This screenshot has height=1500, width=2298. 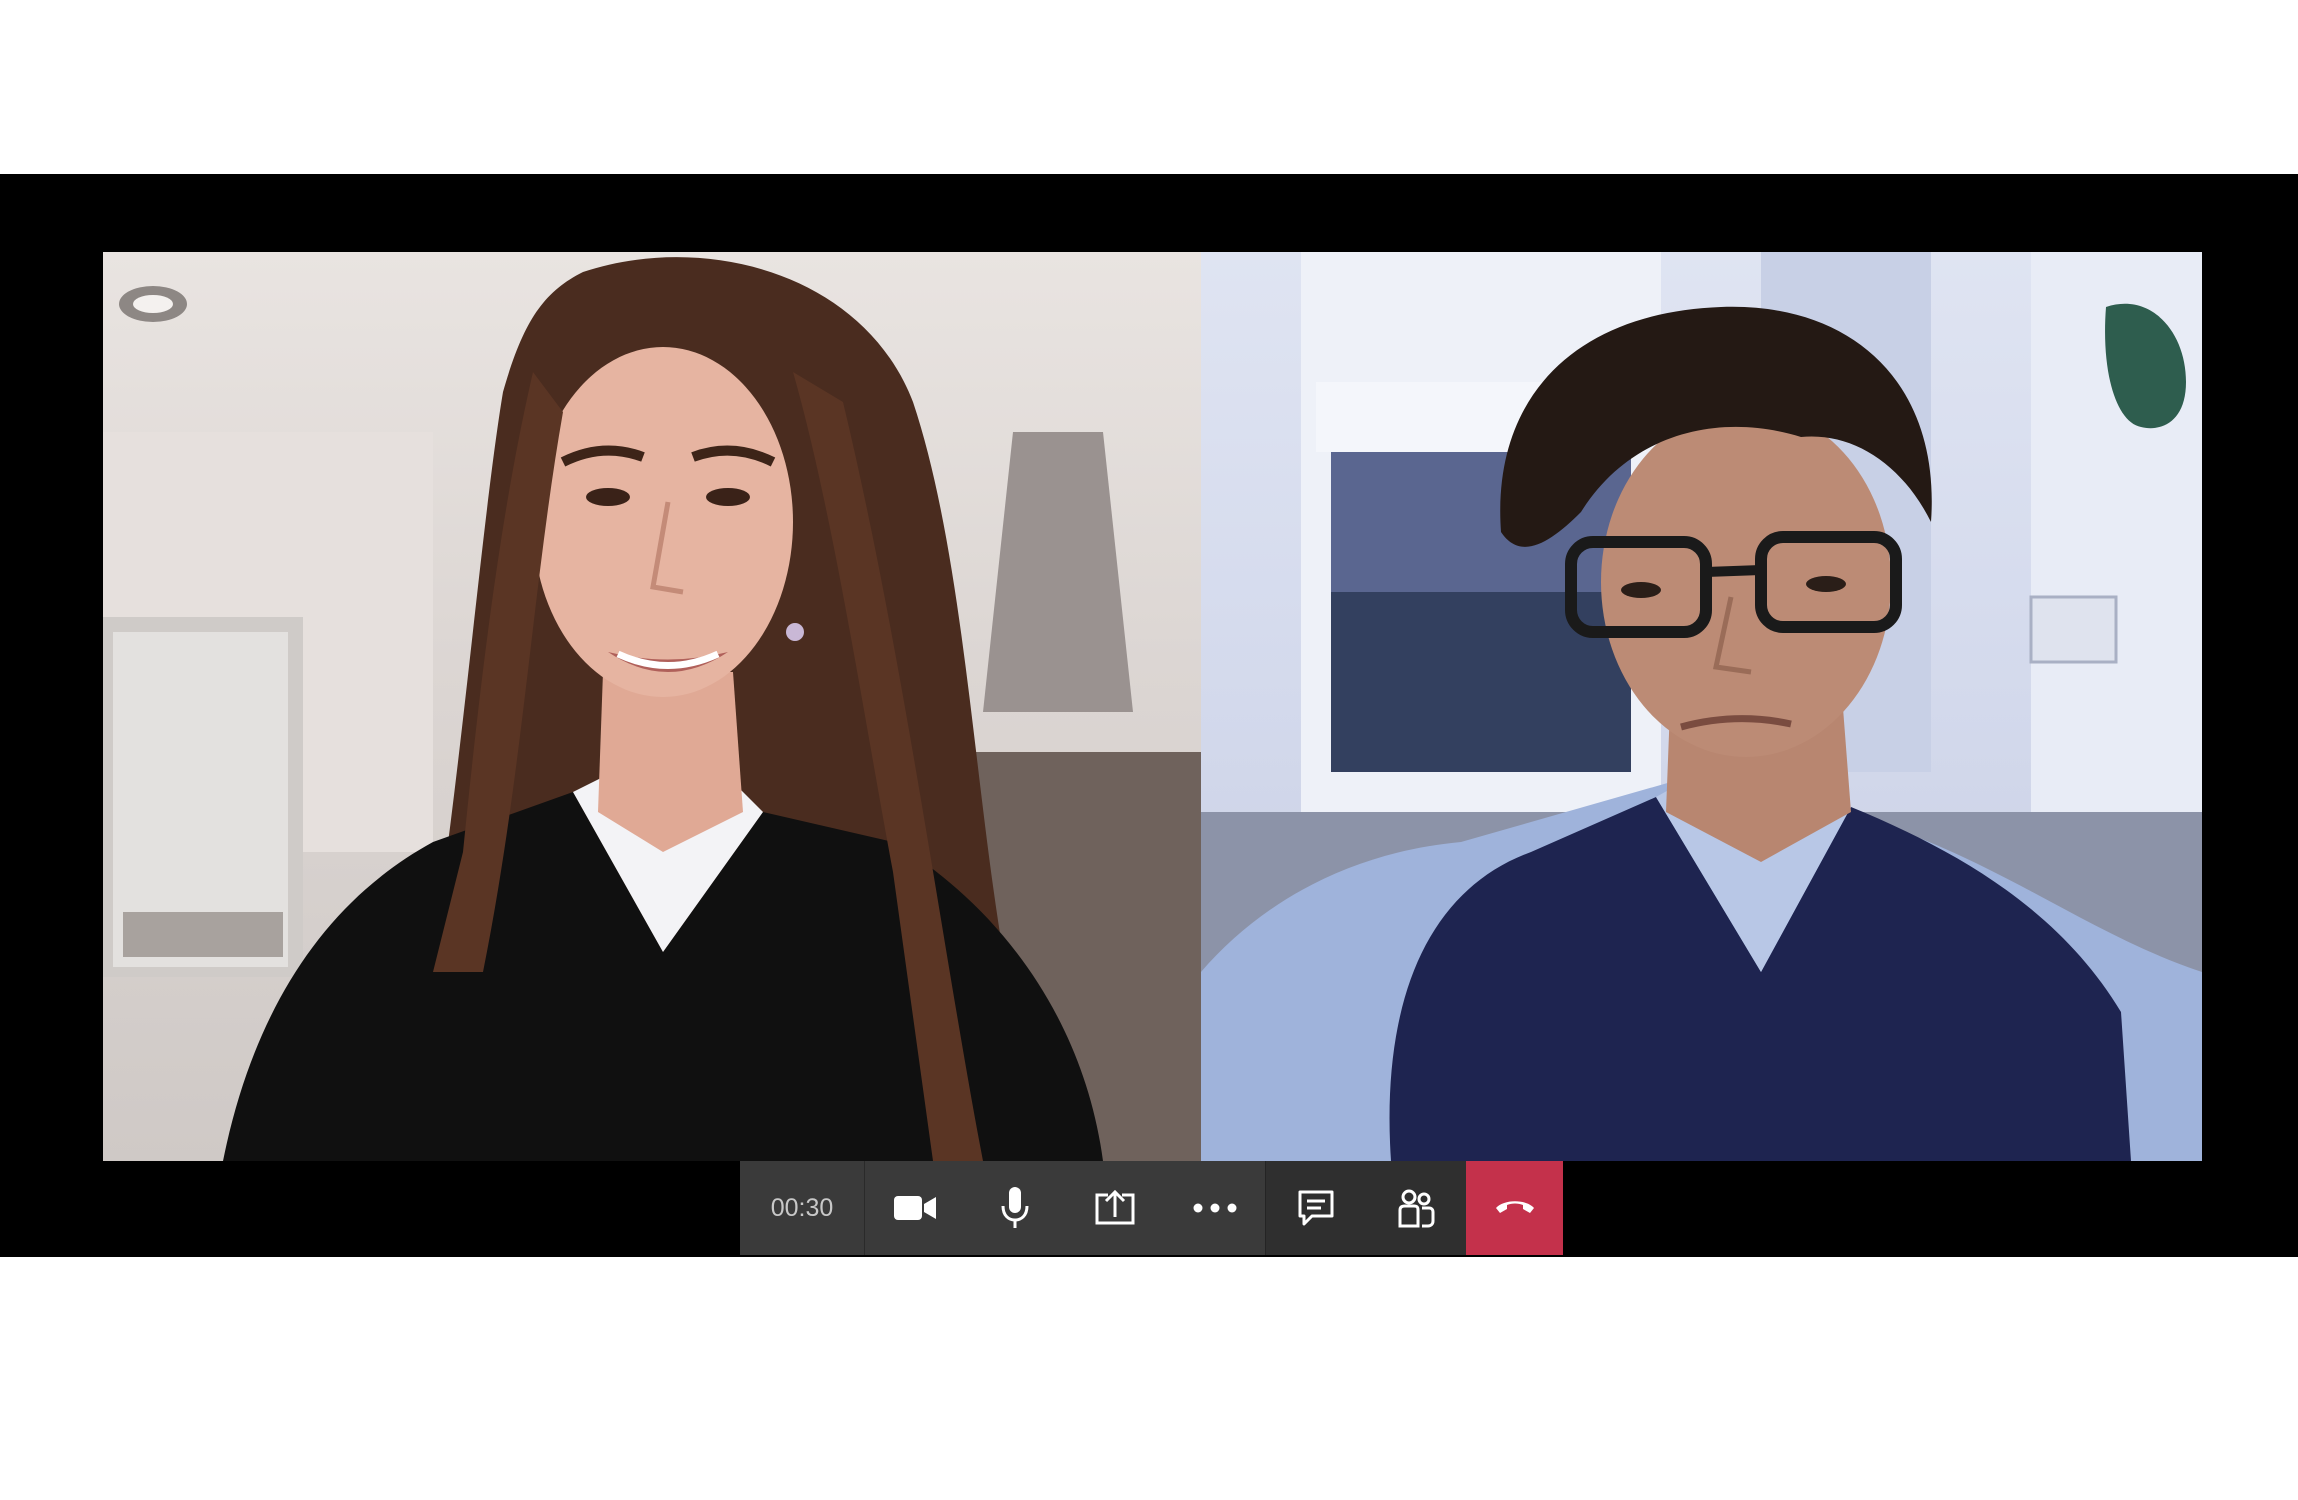 I want to click on call-duration-timer: 00:30, so click(x=802, y=1208).